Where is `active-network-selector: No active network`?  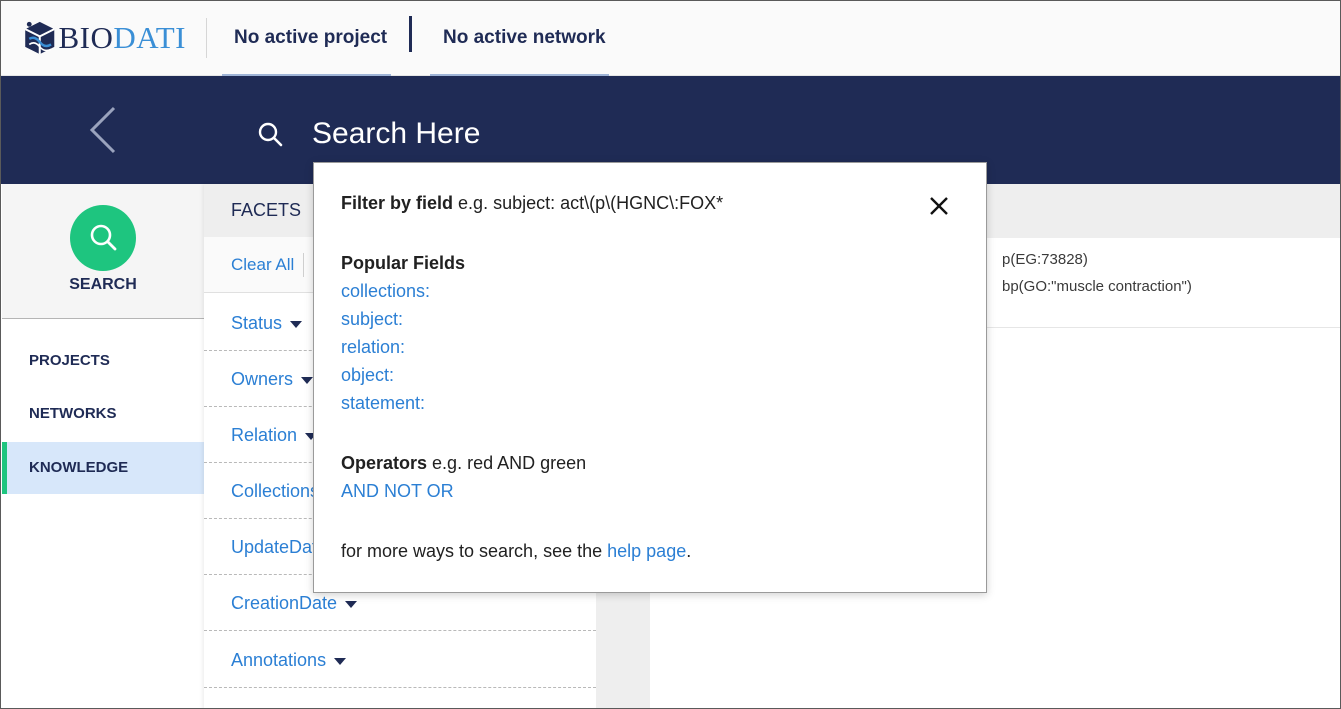
active-network-selector: No active network is located at coordinates (520, 39).